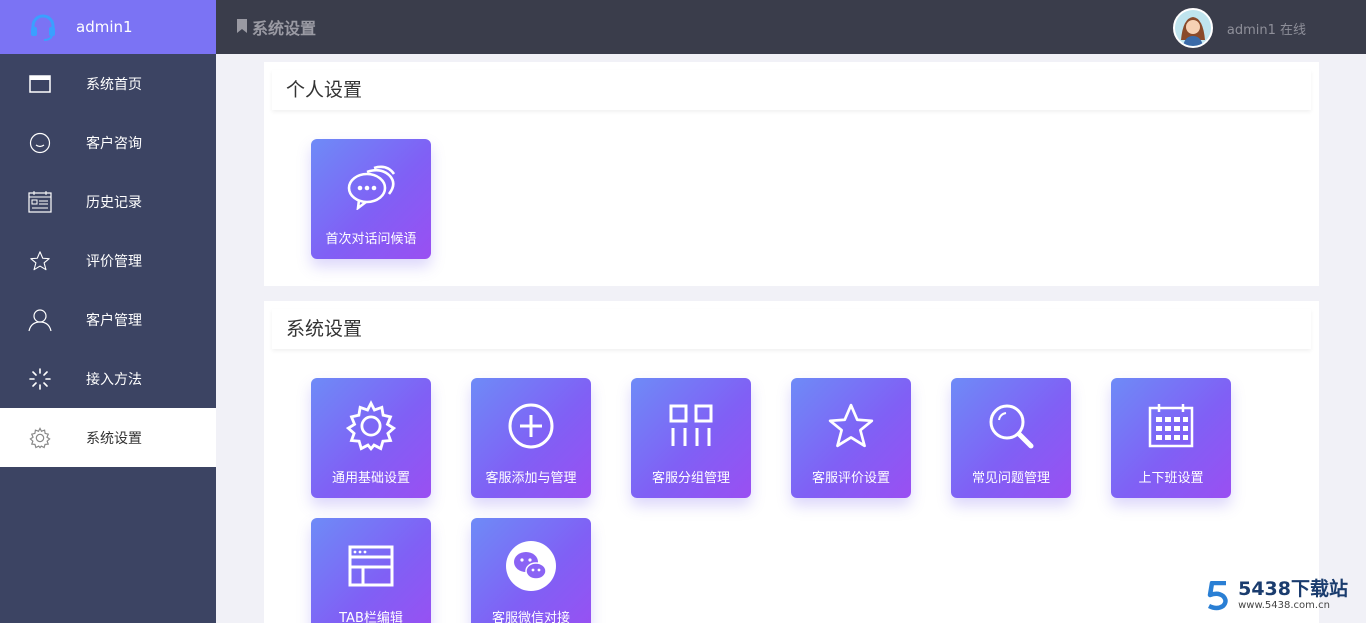  Describe the element at coordinates (1010, 478) in the screenshot. I see `tile-label: 常见问题管理` at that location.